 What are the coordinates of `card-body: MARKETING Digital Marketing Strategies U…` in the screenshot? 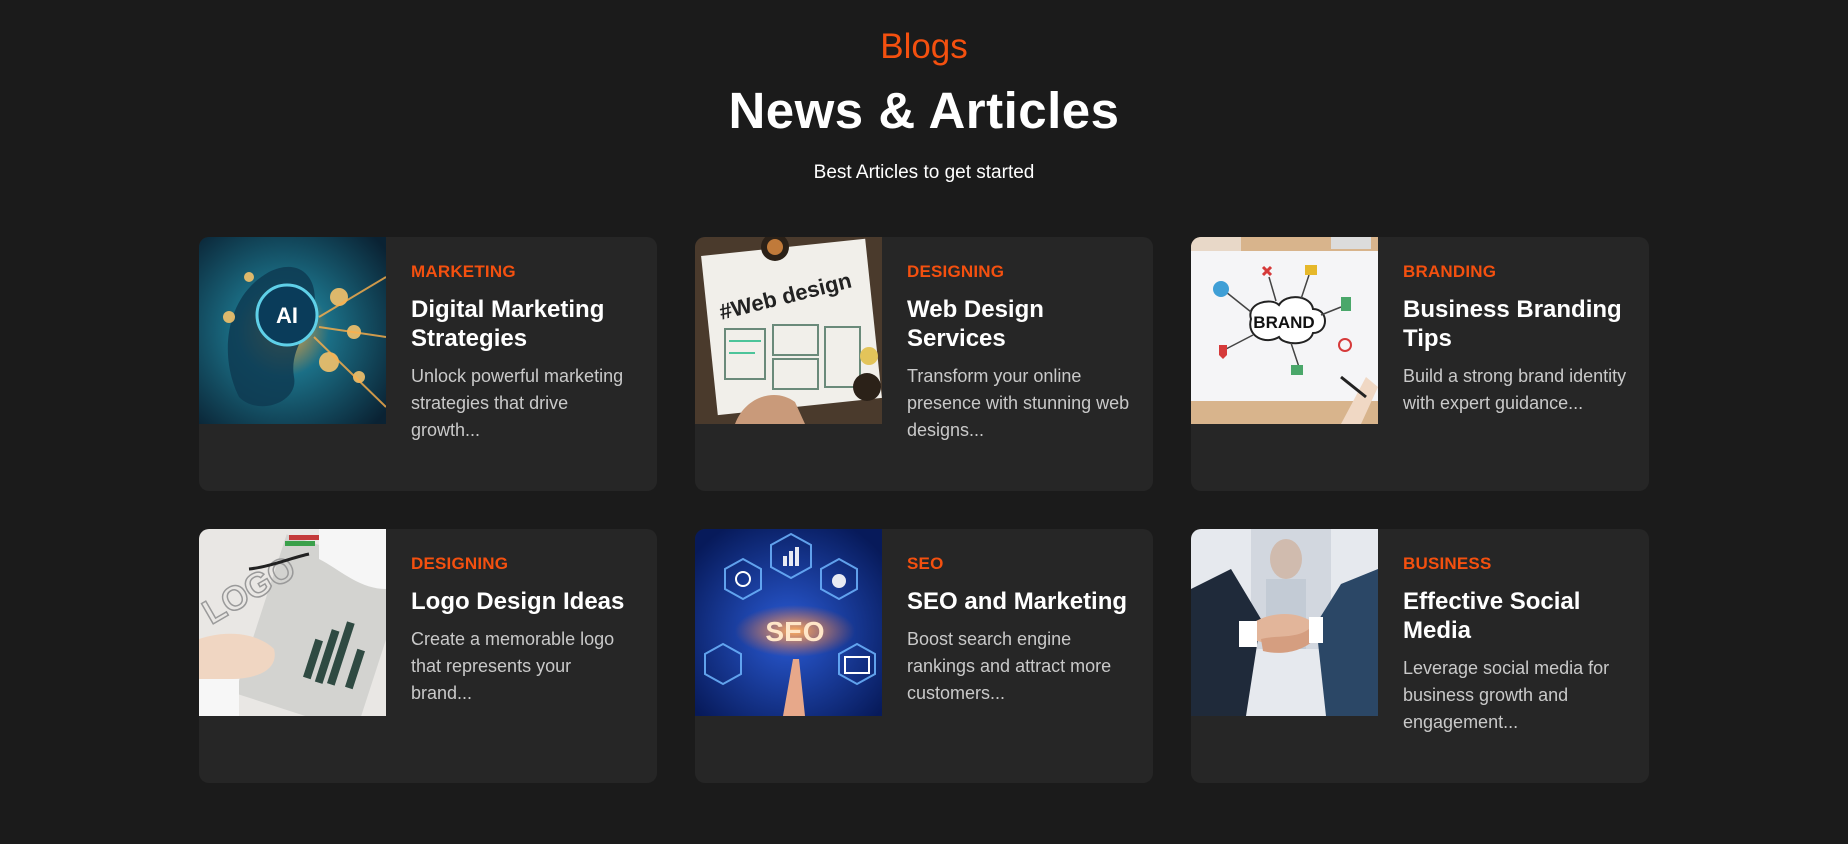 It's located at (521, 364).